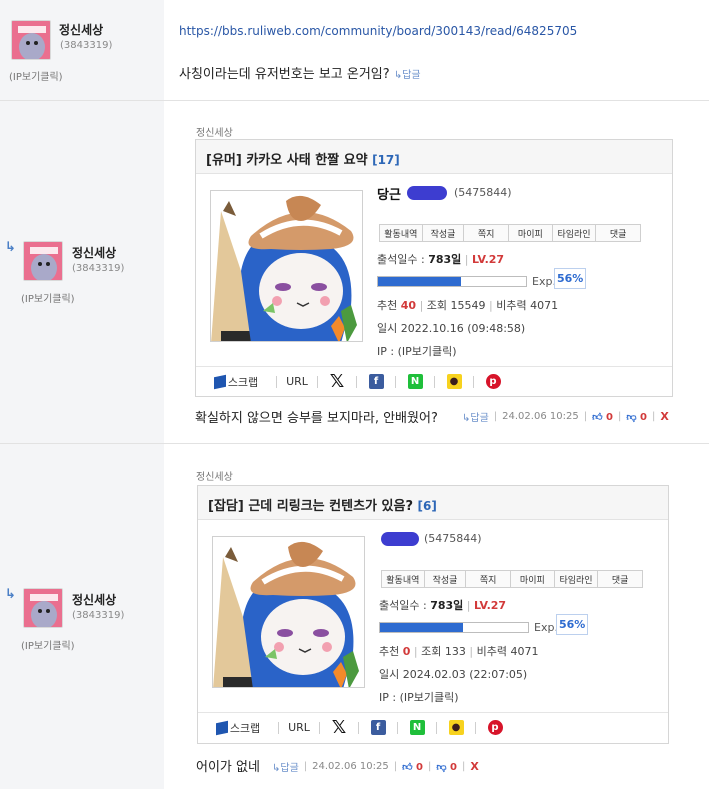 This screenshot has width=709, height=789. I want to click on downvote-count: 0, so click(453, 767).